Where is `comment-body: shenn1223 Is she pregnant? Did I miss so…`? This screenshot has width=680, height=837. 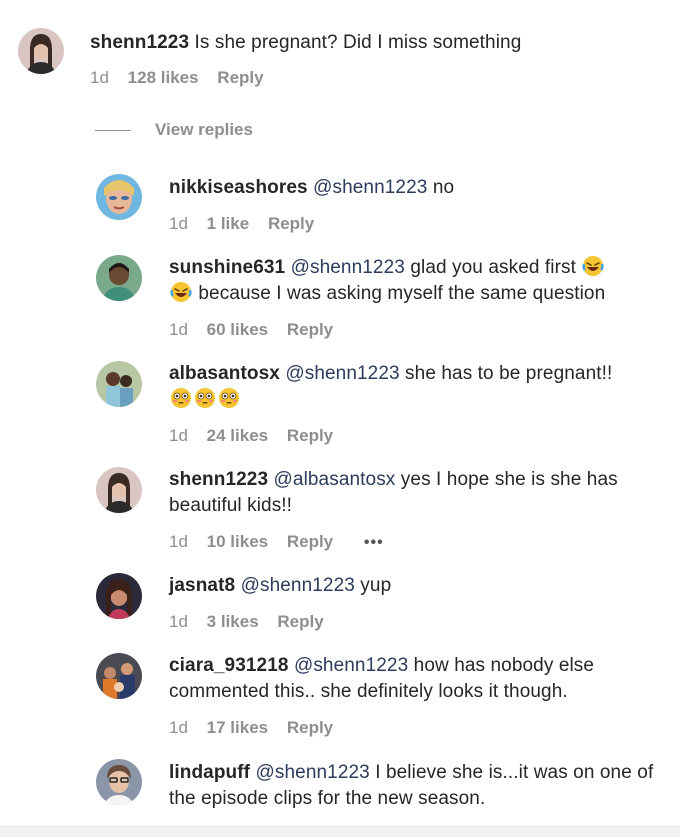
comment-body: shenn1223 Is she pregnant? Did I miss so… is located at coordinates (370, 43).